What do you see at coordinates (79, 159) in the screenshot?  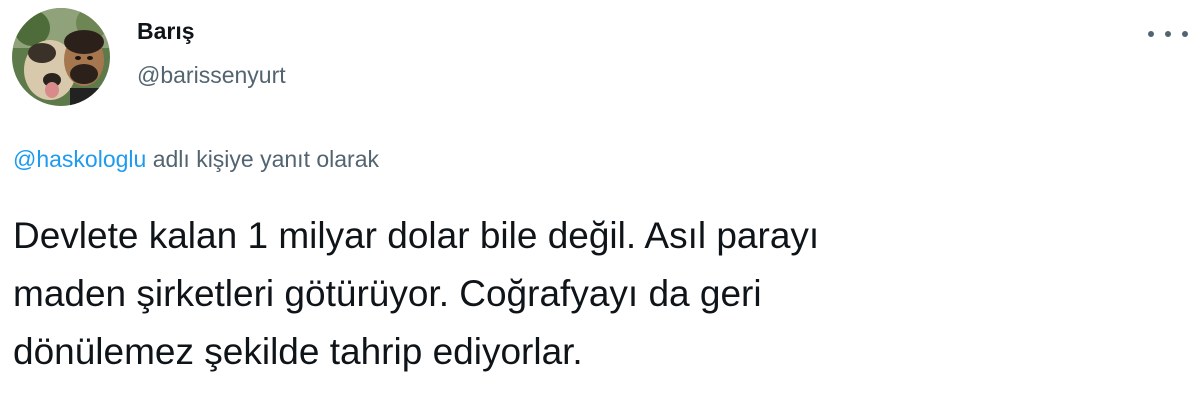 I see `reply-mention-link: @haskologlu` at bounding box center [79, 159].